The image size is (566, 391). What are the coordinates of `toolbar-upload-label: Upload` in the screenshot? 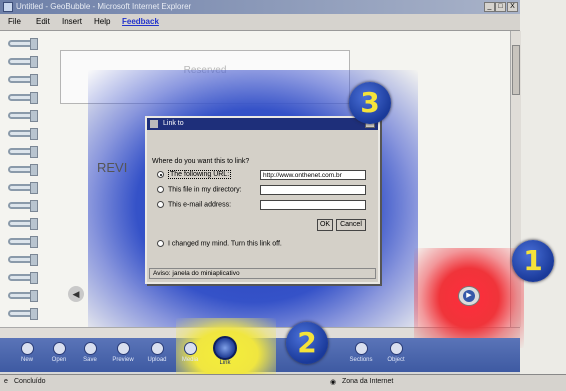 It's located at (157, 360).